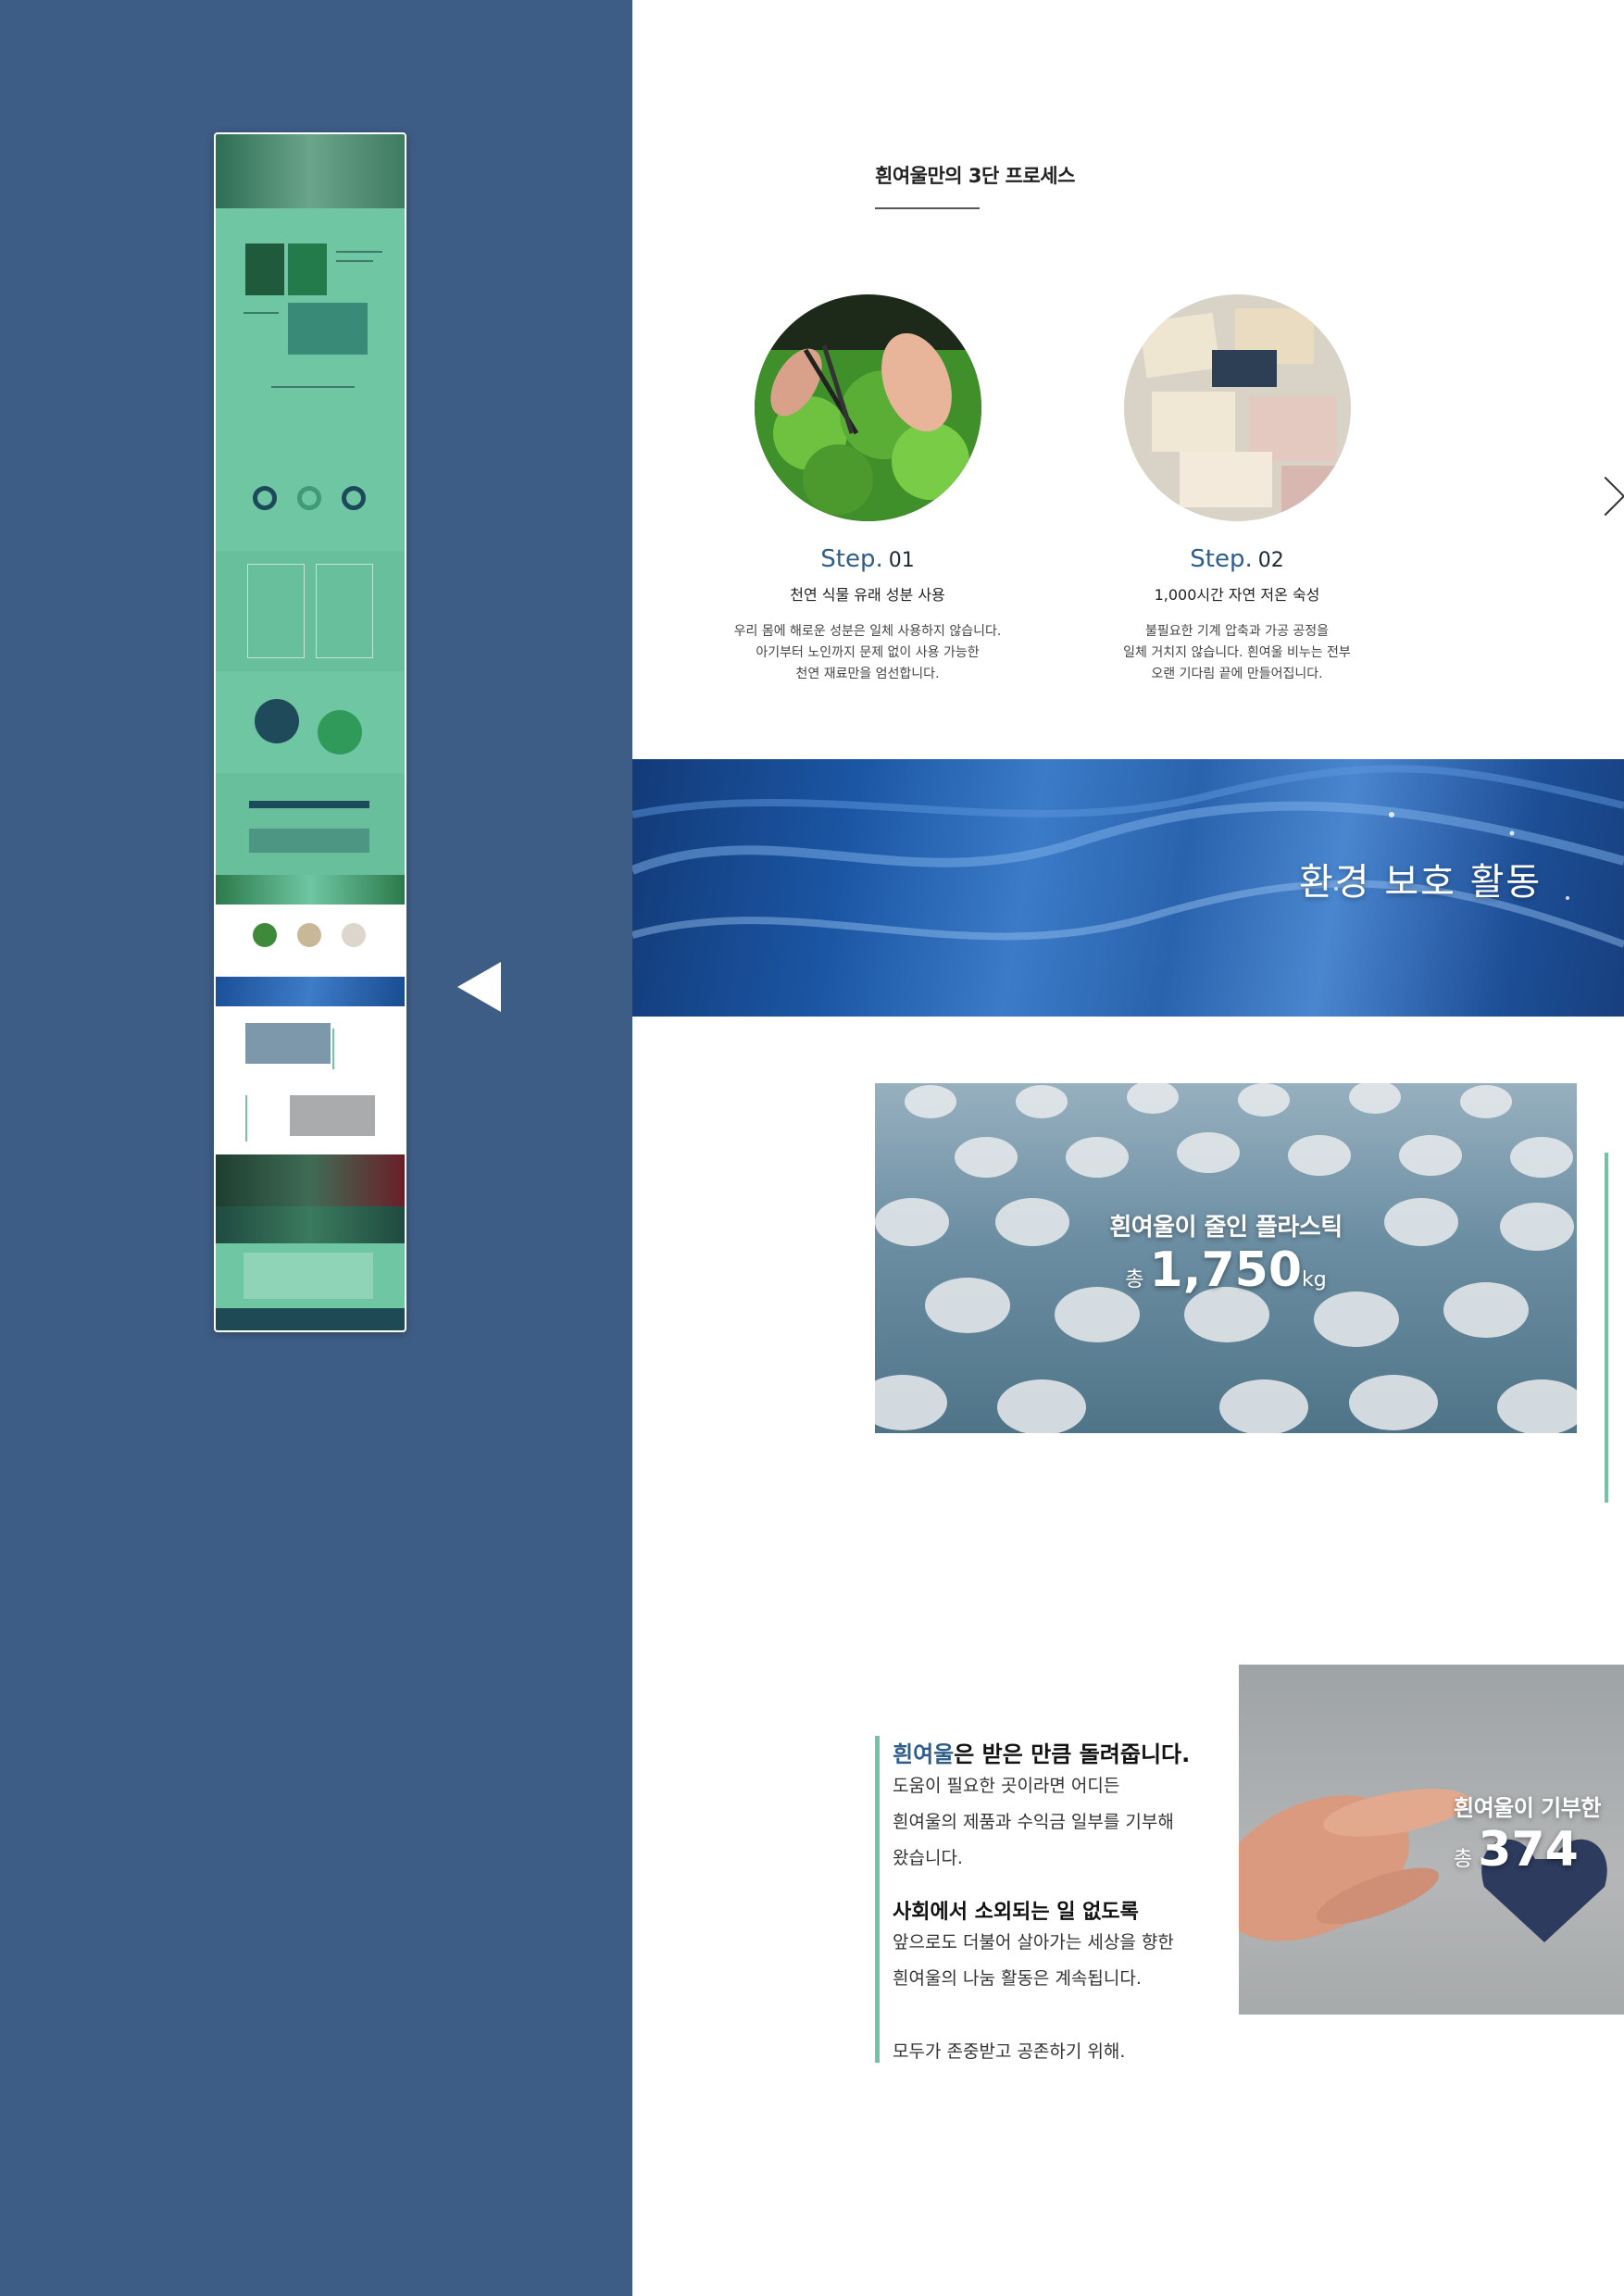 The height and width of the screenshot is (2296, 1624). I want to click on nav-thumb-circles, so click(310, 722).